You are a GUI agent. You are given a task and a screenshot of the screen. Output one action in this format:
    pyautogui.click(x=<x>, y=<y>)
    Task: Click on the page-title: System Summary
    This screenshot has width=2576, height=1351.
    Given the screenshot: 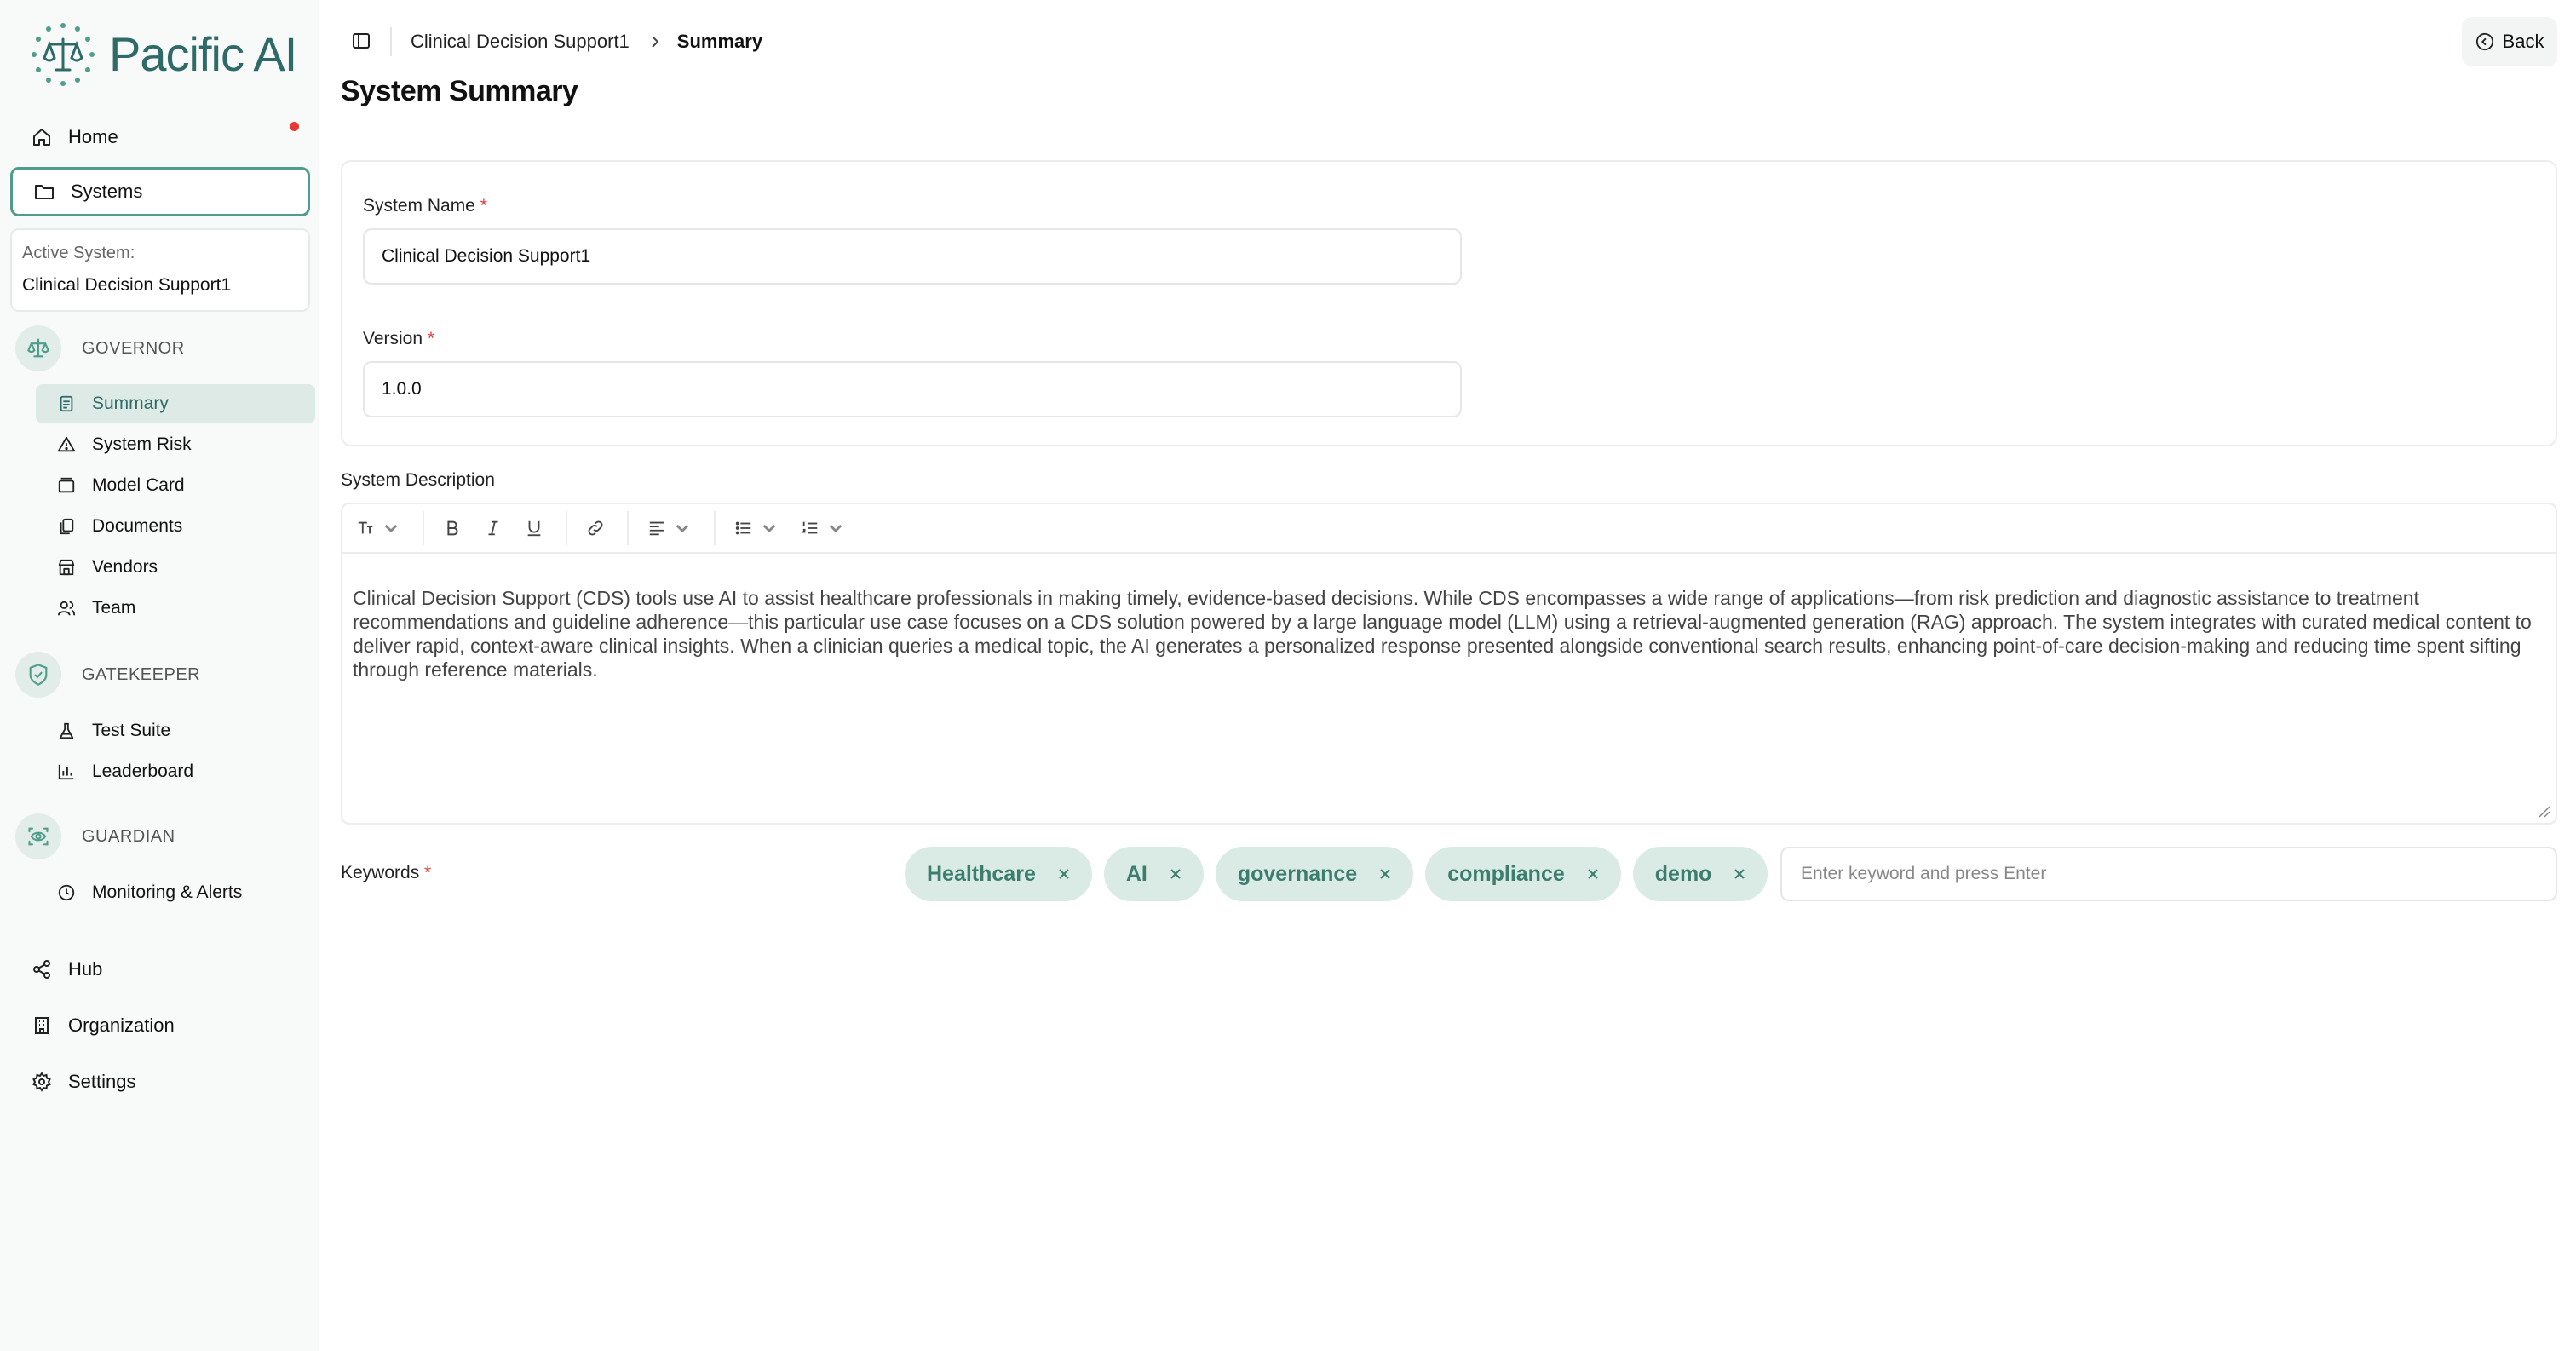 What is the action you would take?
    pyautogui.click(x=459, y=91)
    